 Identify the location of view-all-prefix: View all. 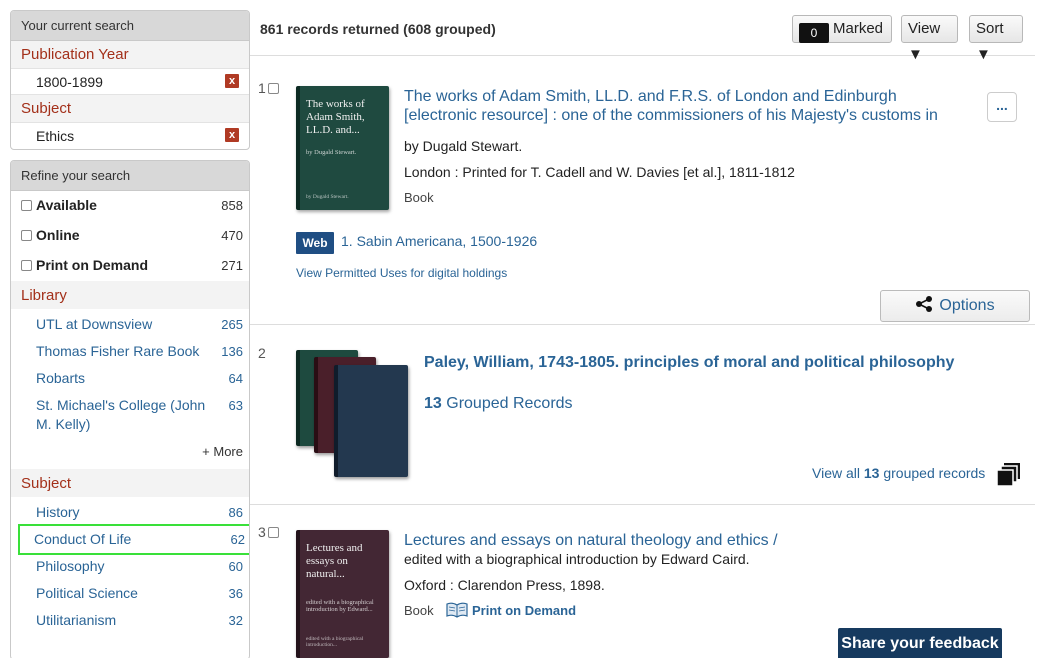
(836, 473).